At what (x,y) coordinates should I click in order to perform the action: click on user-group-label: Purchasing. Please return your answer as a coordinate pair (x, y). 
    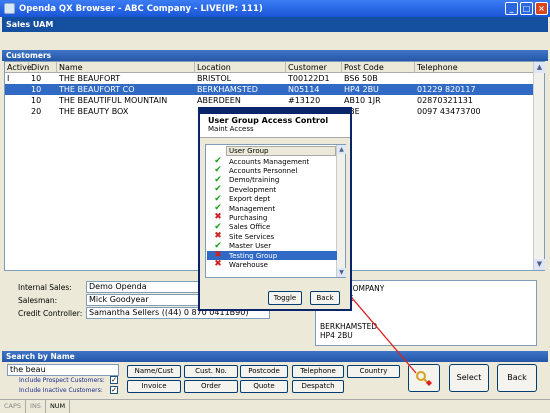
    Looking at the image, I should click on (248, 217).